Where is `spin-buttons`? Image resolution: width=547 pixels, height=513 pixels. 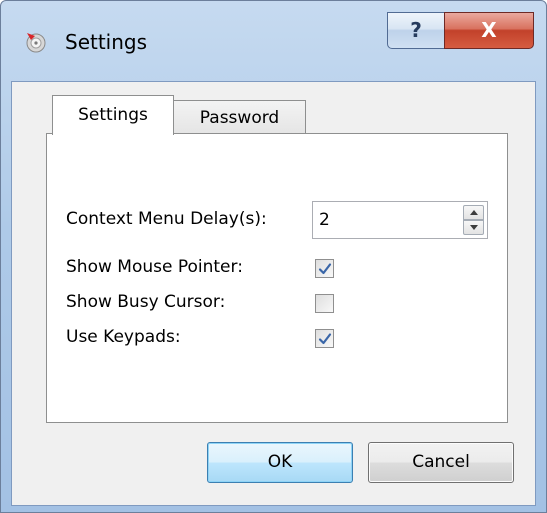 spin-buttons is located at coordinates (473, 220).